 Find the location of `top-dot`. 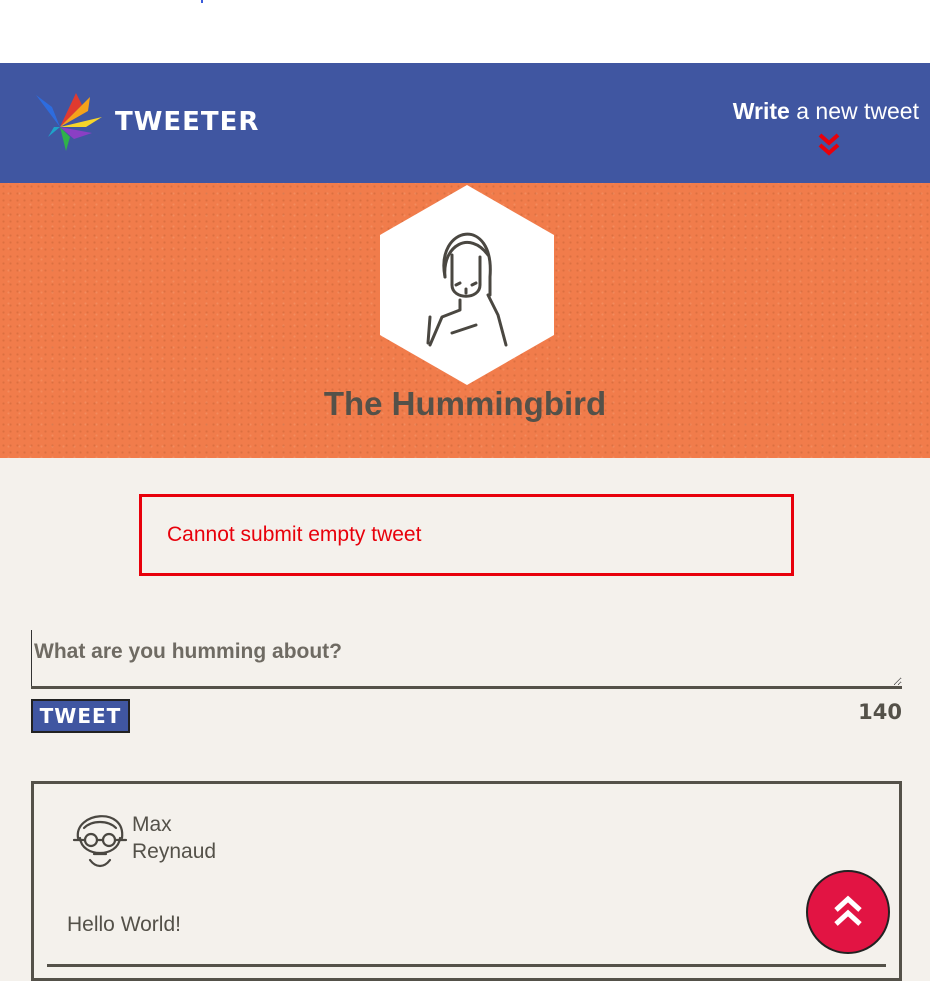

top-dot is located at coordinates (202, 1).